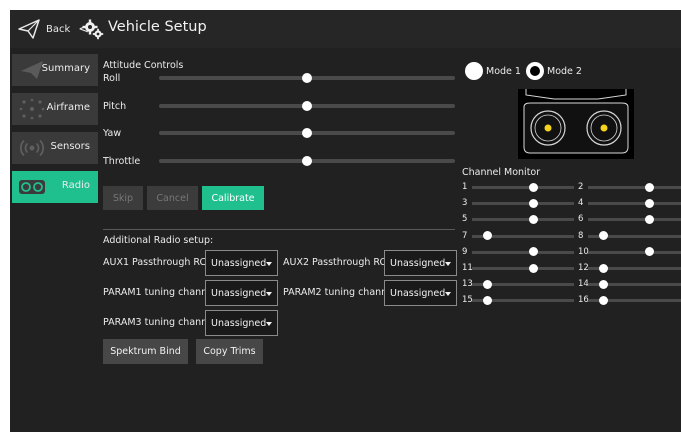  What do you see at coordinates (501, 172) in the screenshot?
I see `channel-monitor-heading: Channel Monitor` at bounding box center [501, 172].